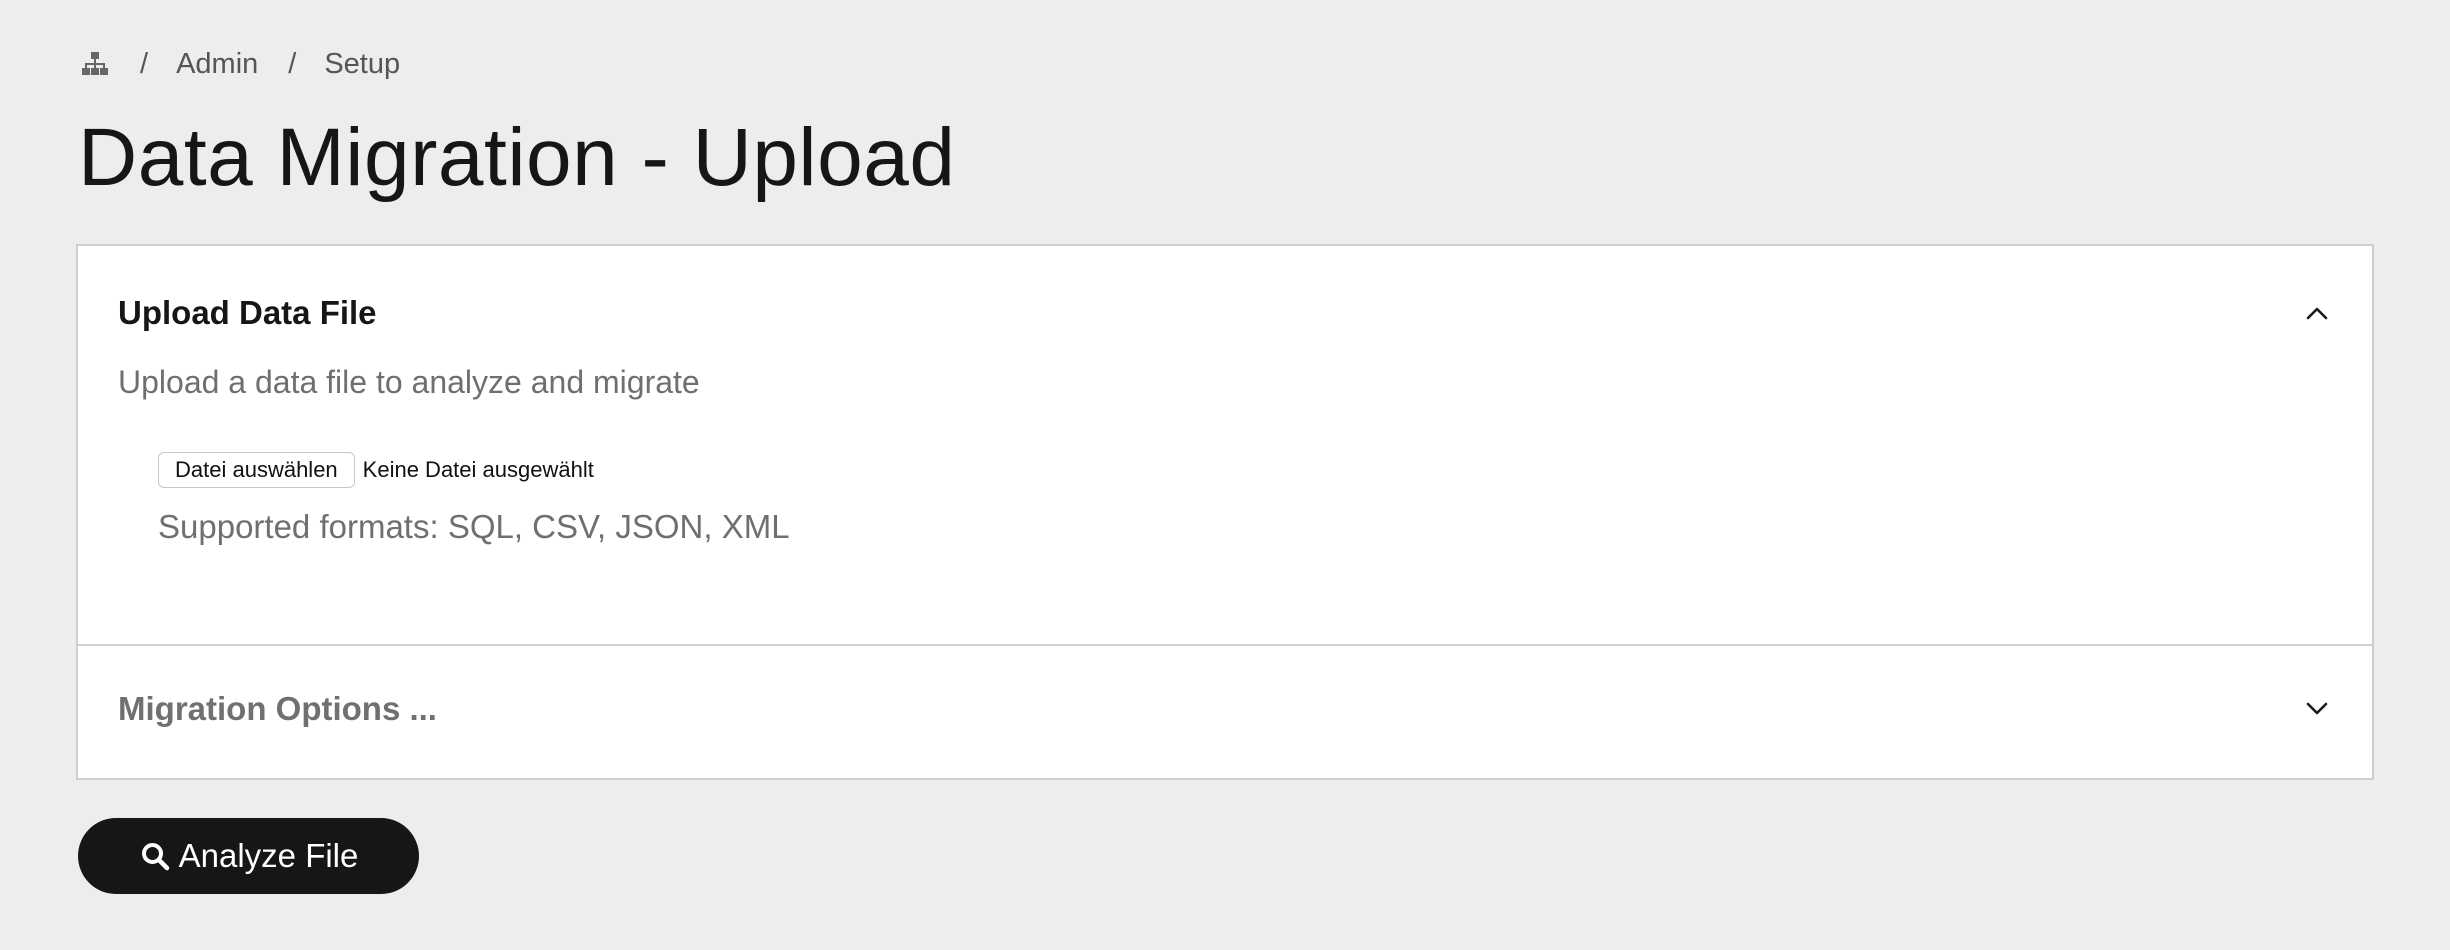 The height and width of the screenshot is (950, 2450). I want to click on choose-file-button: Datei auswählen, so click(256, 470).